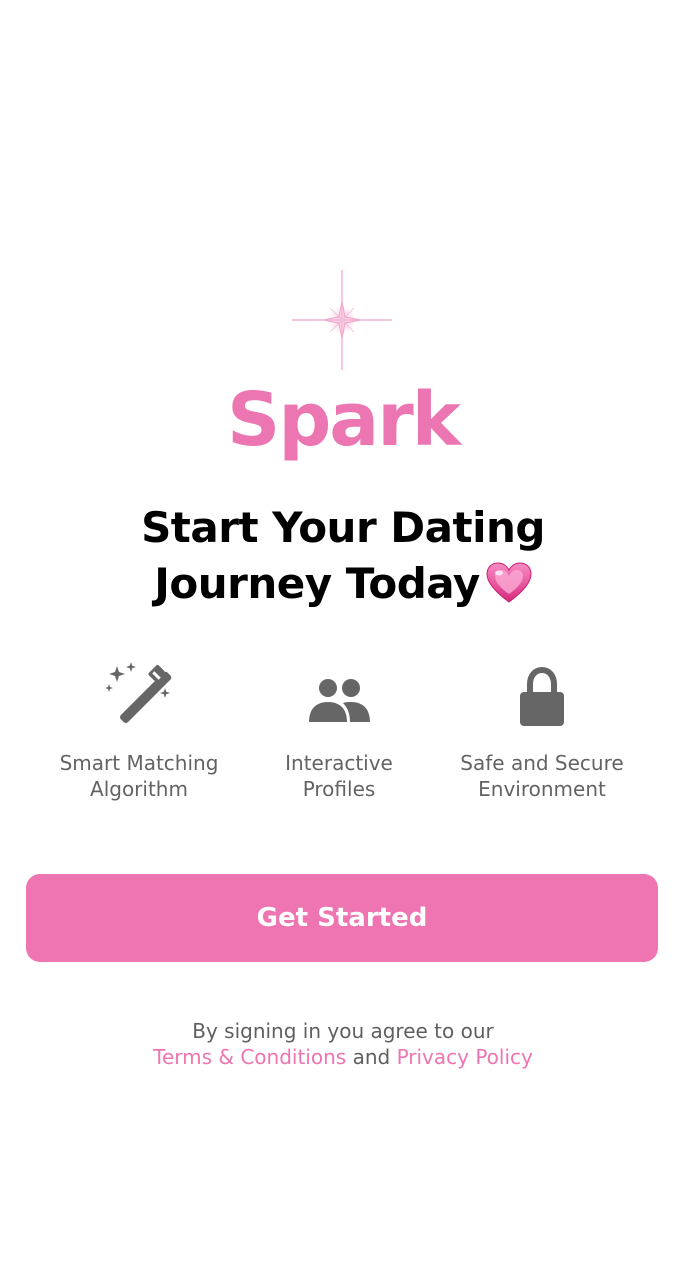 The width and height of the screenshot is (686, 1272). What do you see at coordinates (342, 320) in the screenshot?
I see `sparkle-icon` at bounding box center [342, 320].